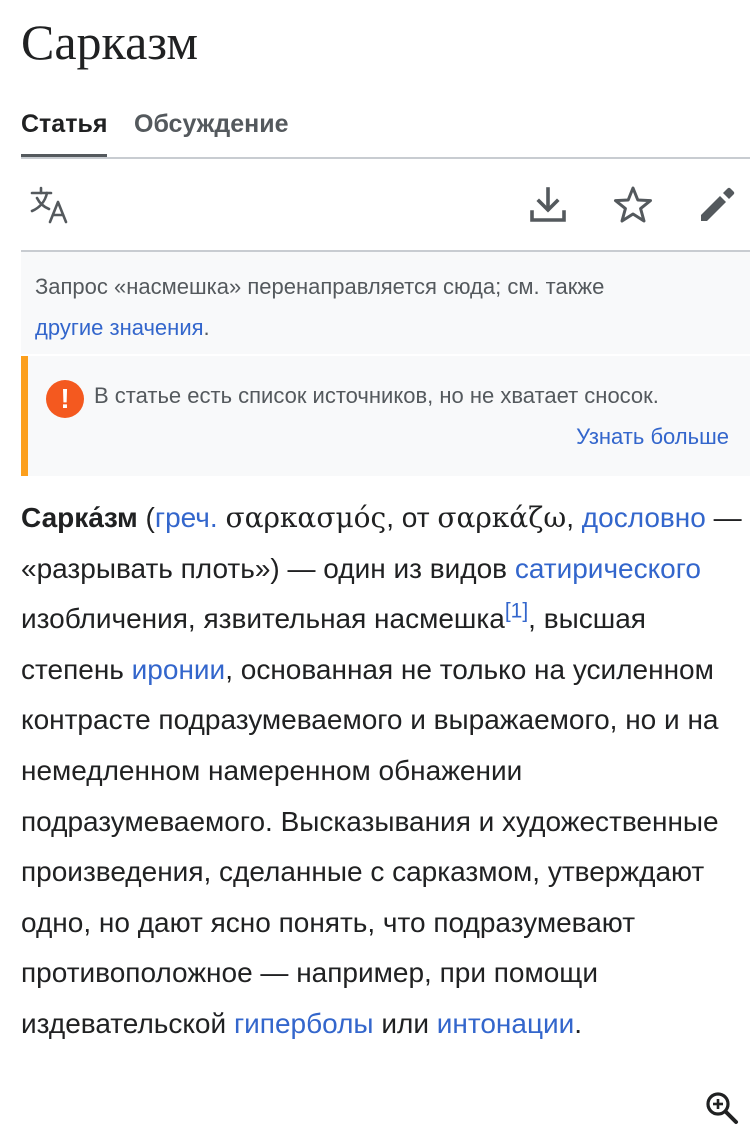  What do you see at coordinates (206, 327) in the screenshot?
I see `hatnote-period: .` at bounding box center [206, 327].